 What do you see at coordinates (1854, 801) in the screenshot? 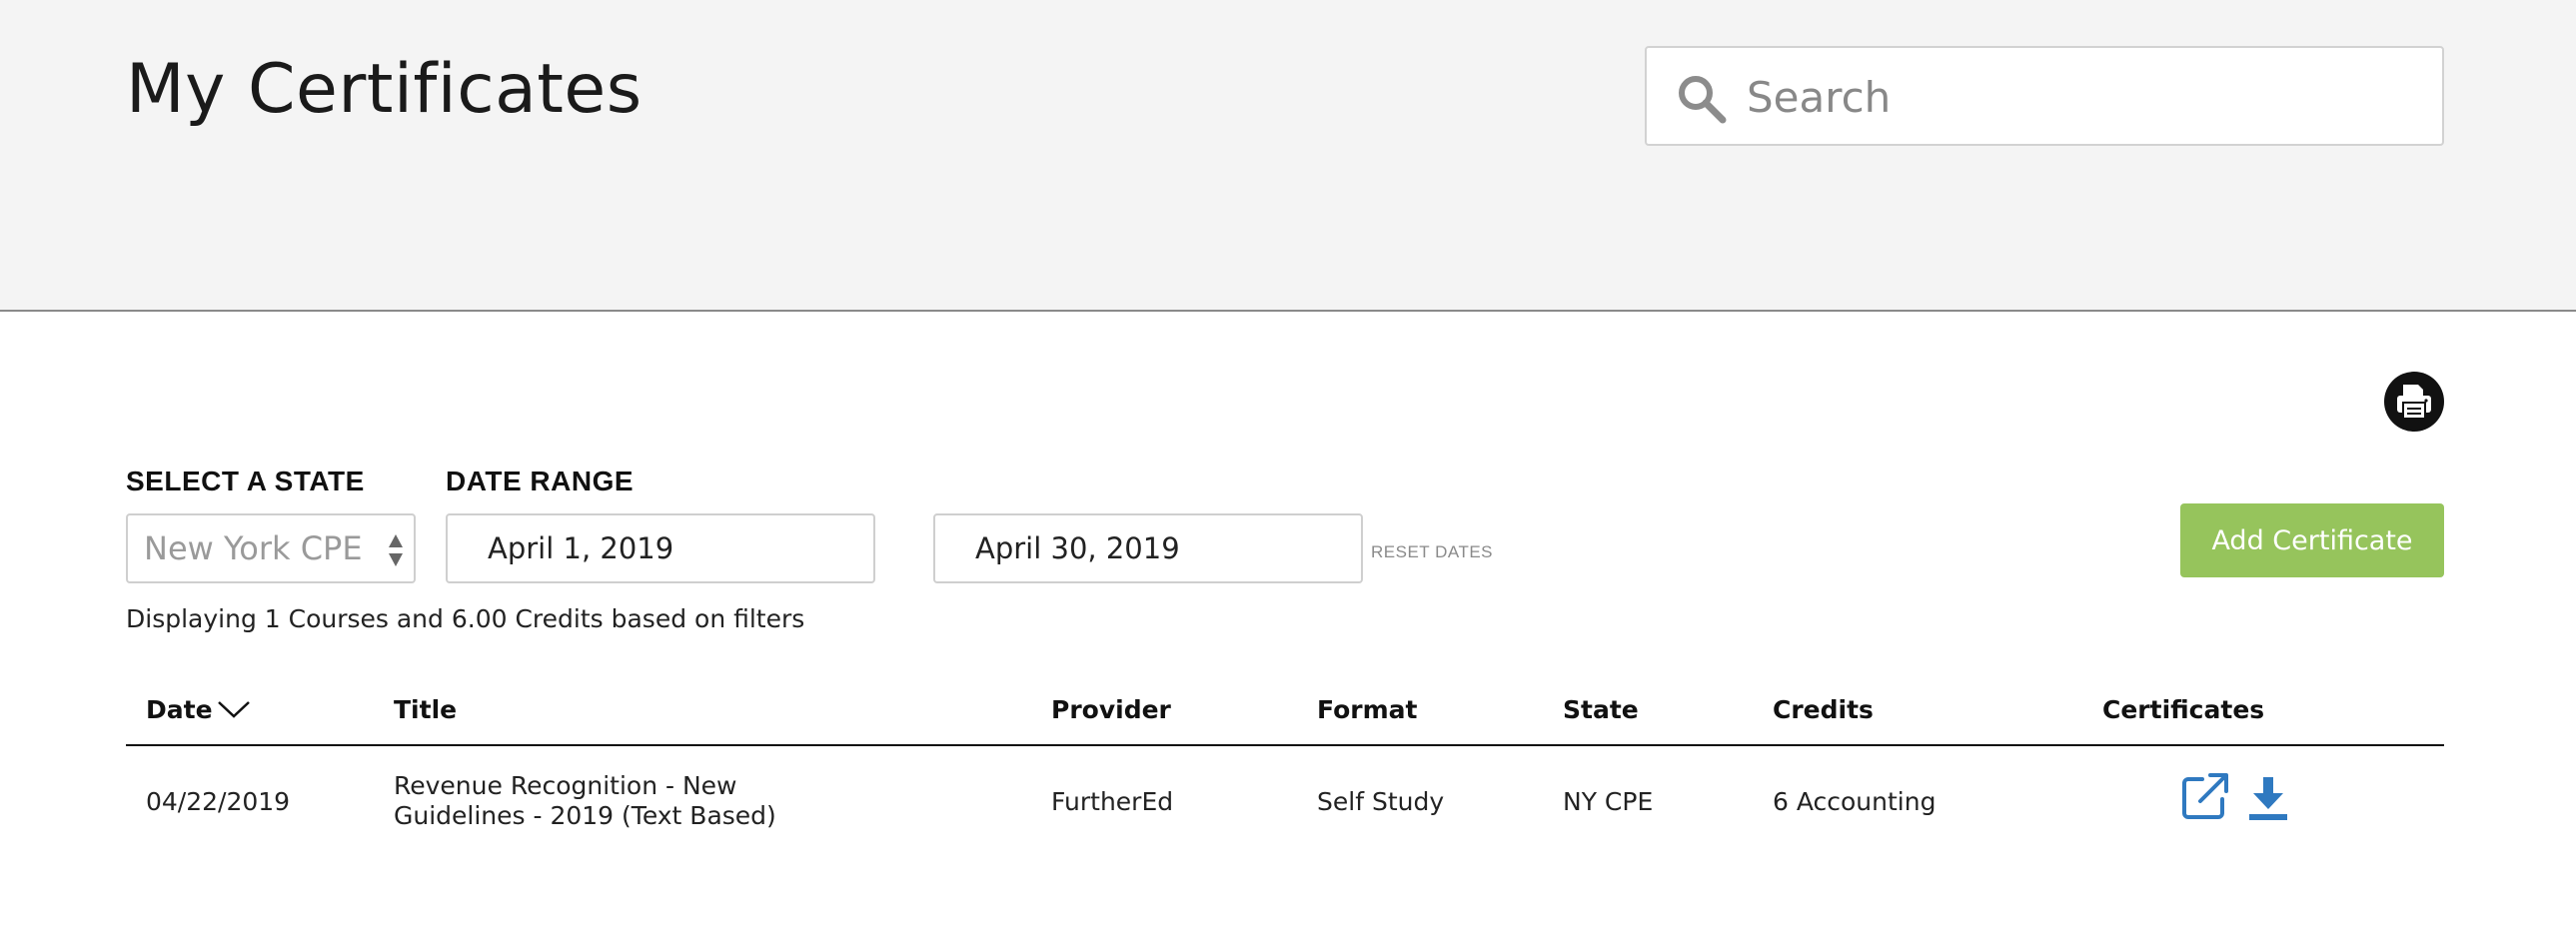
I see `row-credits: 6 Accounting` at bounding box center [1854, 801].